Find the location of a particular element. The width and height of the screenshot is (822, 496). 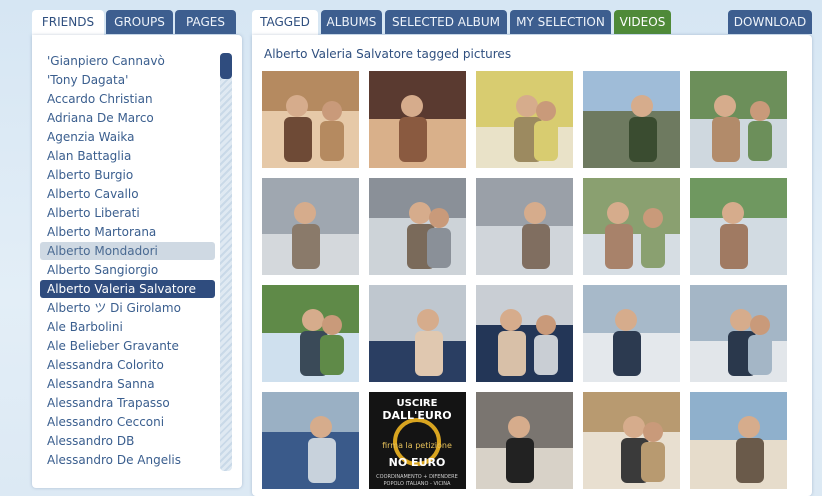

tab-friends: FRIENDS is located at coordinates (68, 23).